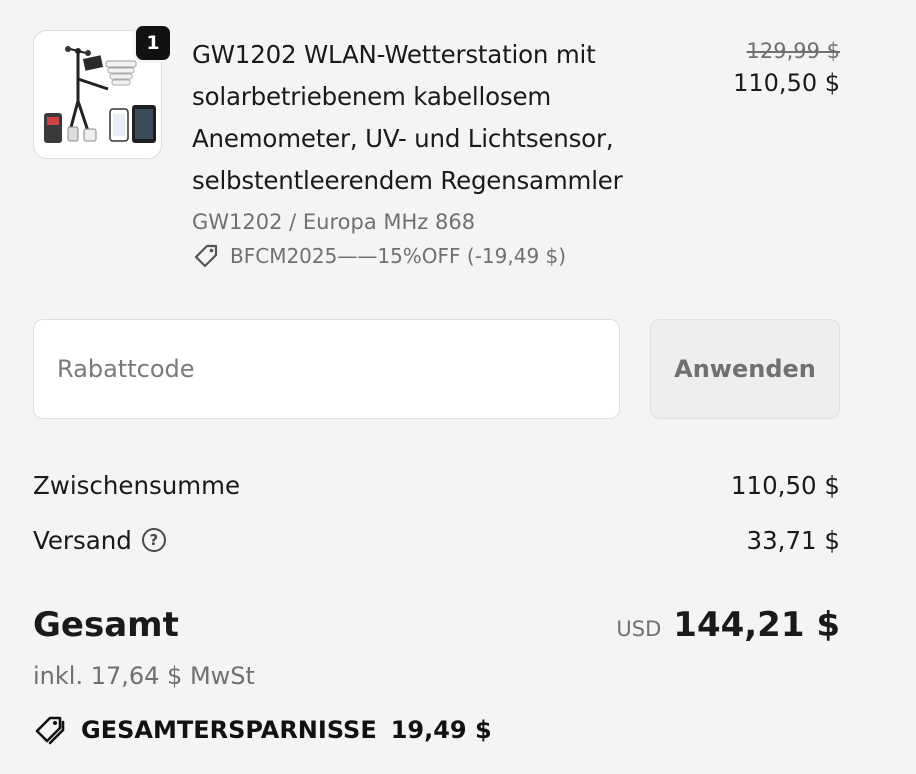 Image resolution: width=916 pixels, height=774 pixels. I want to click on currency-code: USD, so click(639, 629).